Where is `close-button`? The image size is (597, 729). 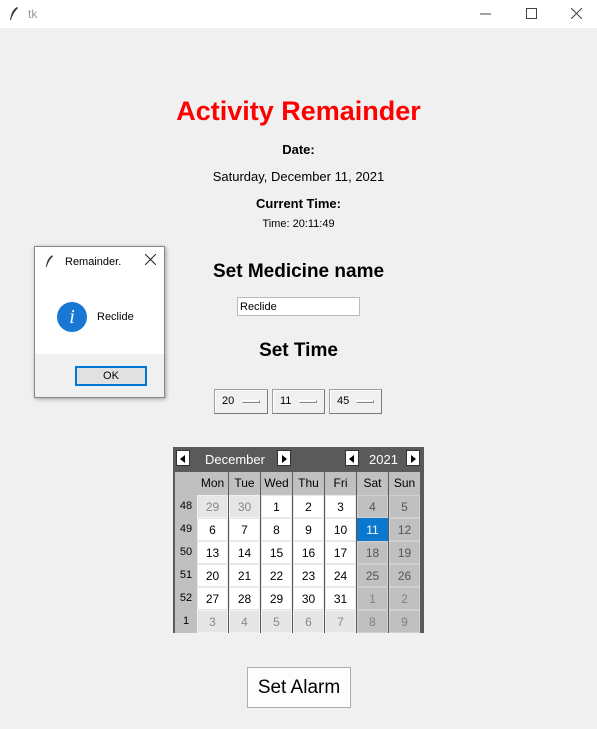
close-button is located at coordinates (575, 14).